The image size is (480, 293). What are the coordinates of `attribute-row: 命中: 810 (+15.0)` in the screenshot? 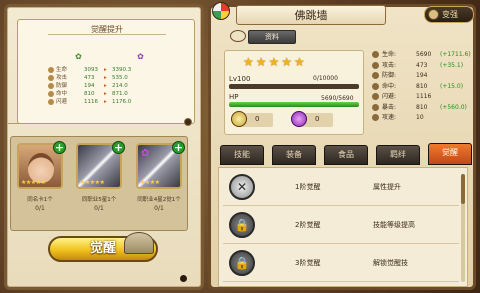 It's located at (422, 87).